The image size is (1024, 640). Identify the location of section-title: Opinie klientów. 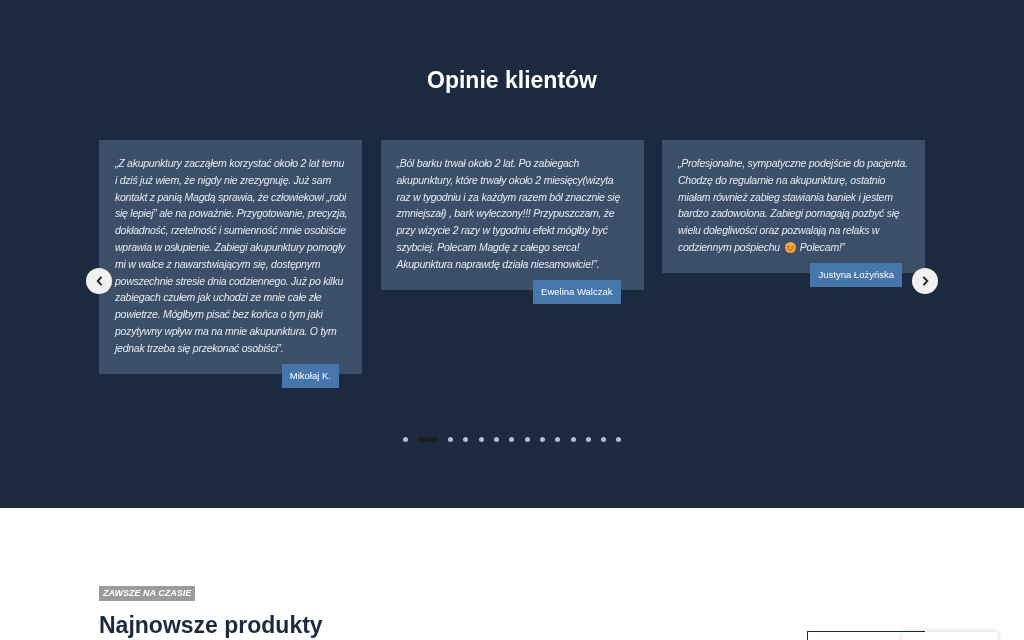
(512, 80).